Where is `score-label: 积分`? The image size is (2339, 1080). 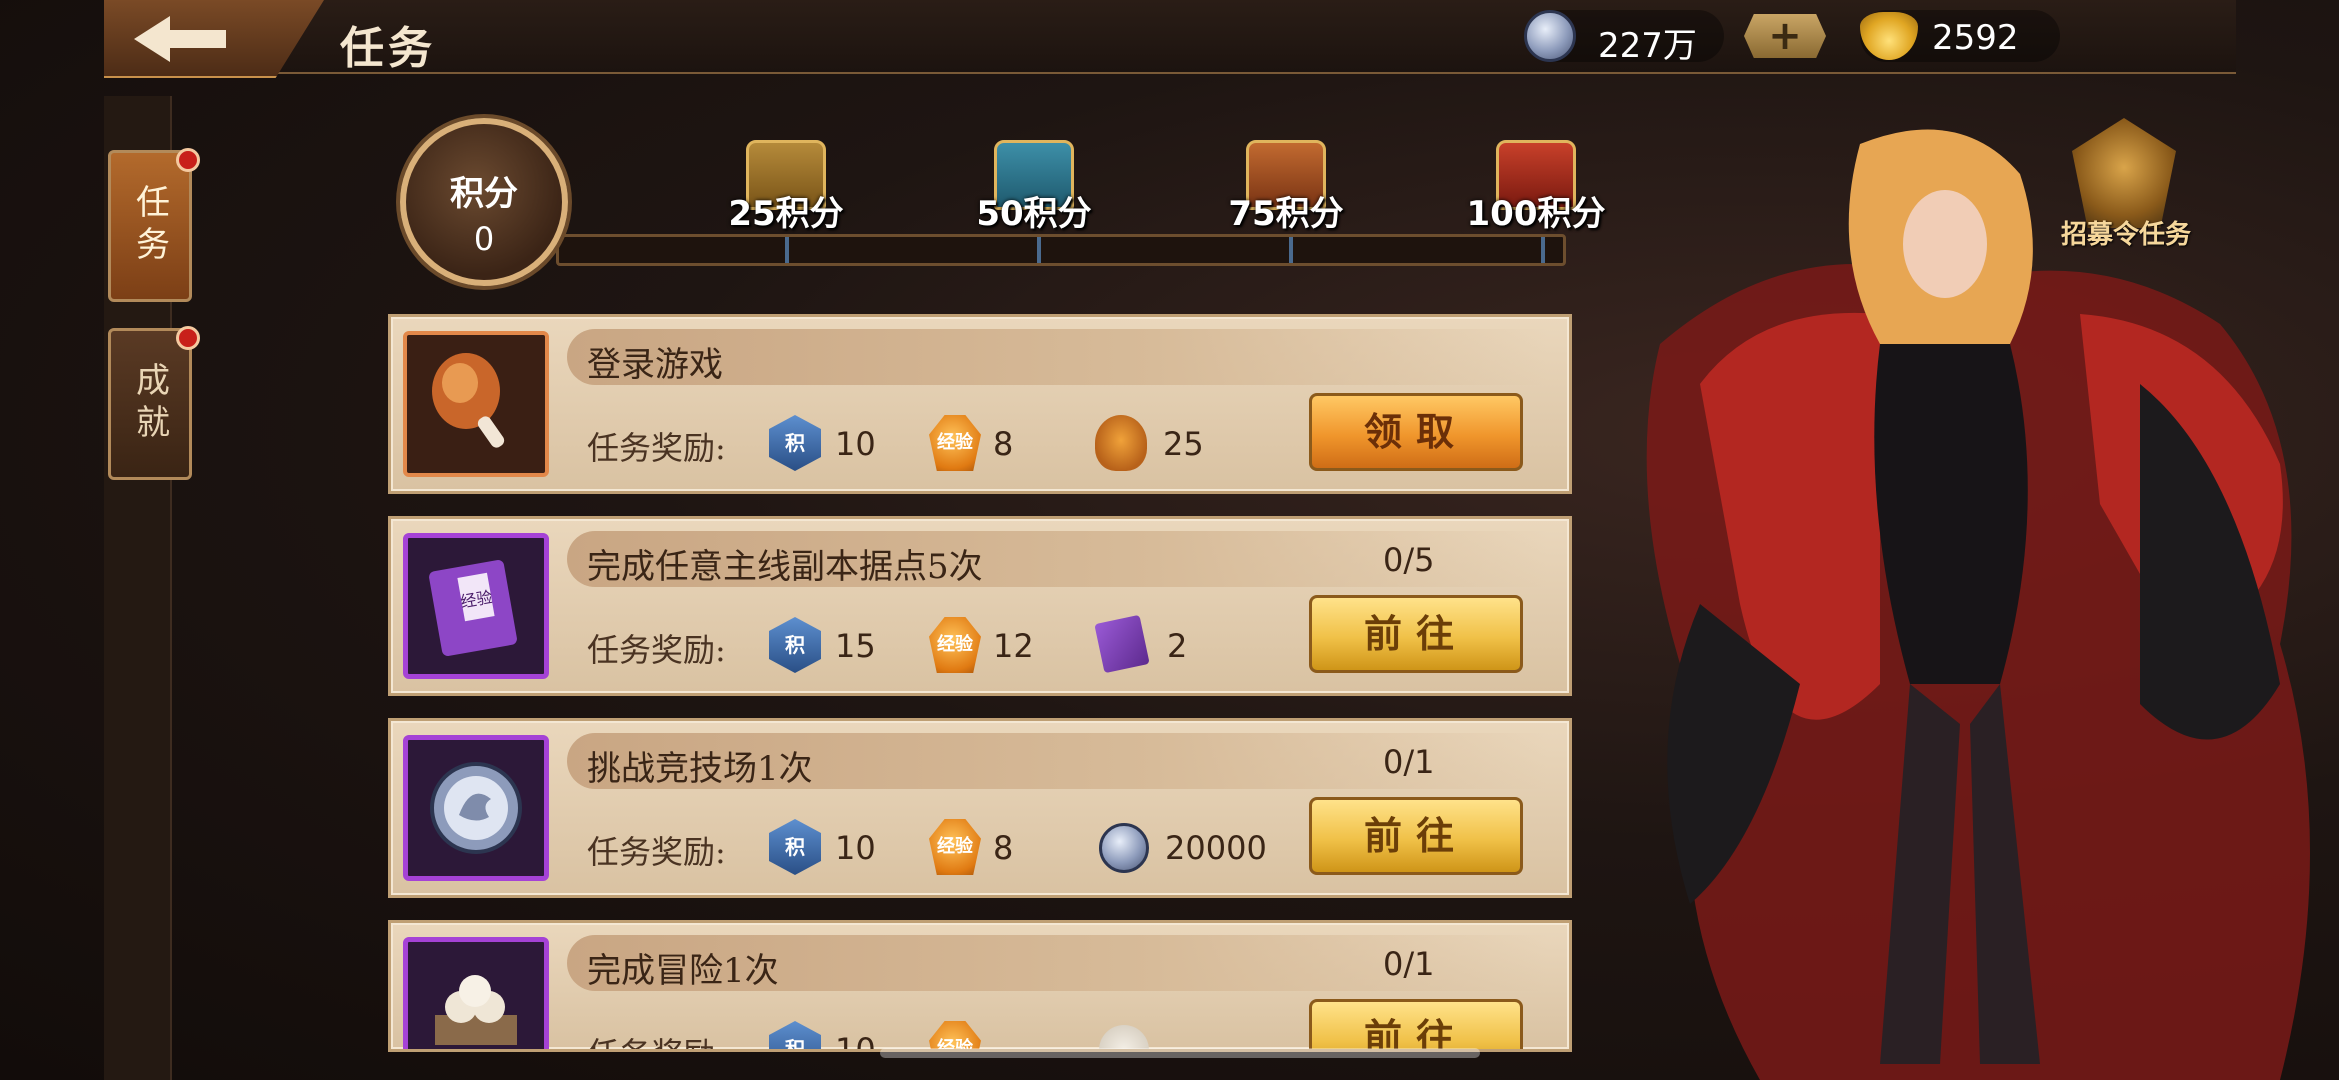 score-label: 积分 is located at coordinates (484, 194).